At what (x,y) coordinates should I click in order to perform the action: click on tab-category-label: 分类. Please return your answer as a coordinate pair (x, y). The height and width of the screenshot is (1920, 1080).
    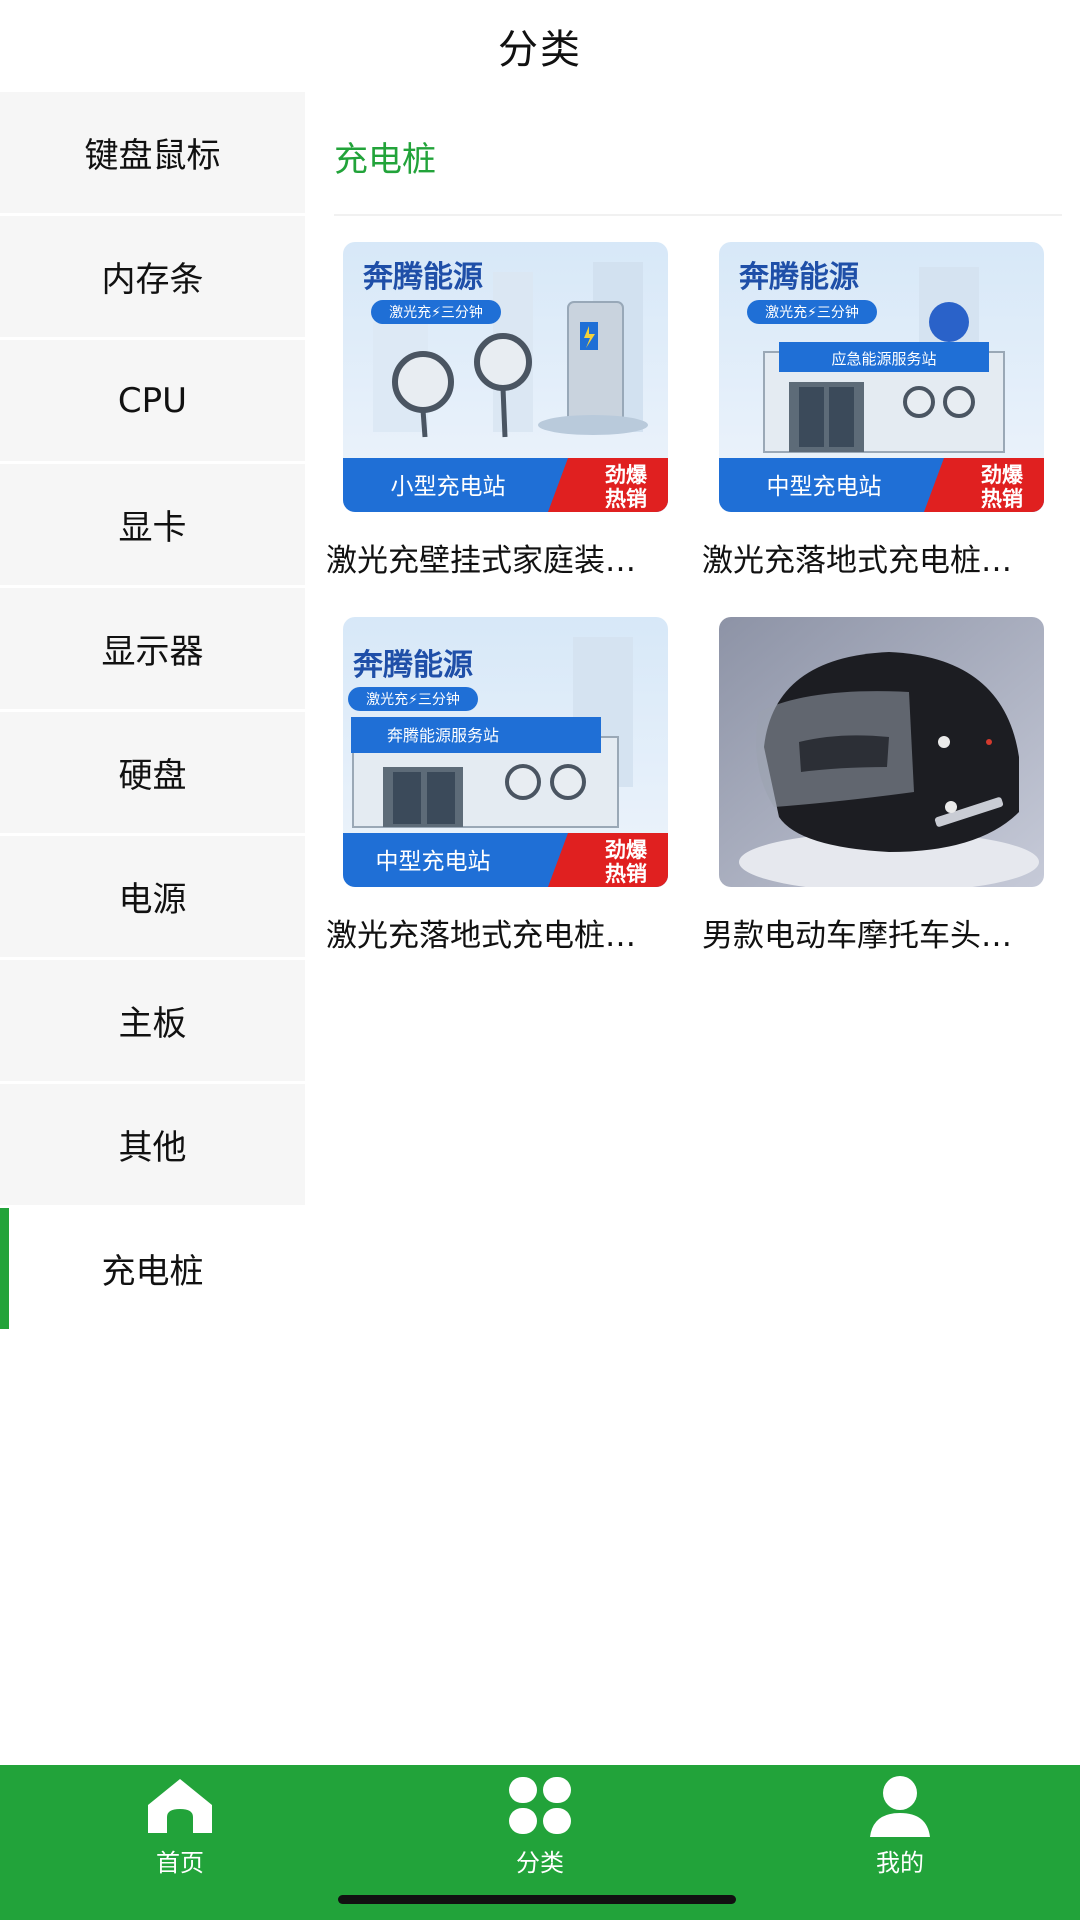
    Looking at the image, I should click on (540, 1863).